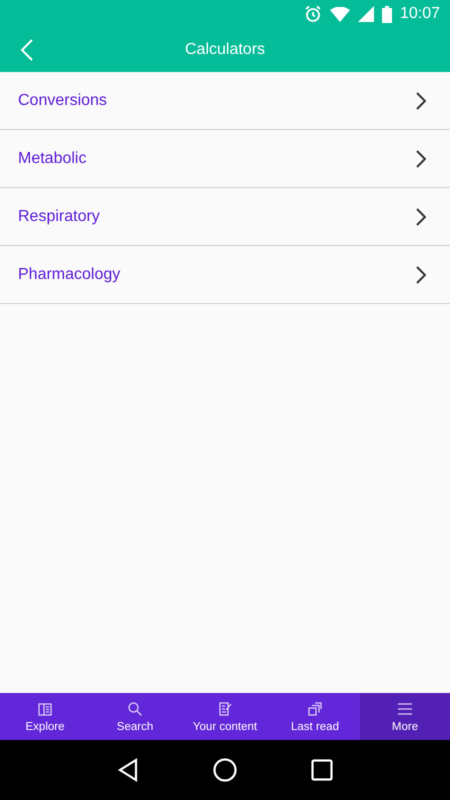  What do you see at coordinates (322, 770) in the screenshot?
I see `recents-icon` at bounding box center [322, 770].